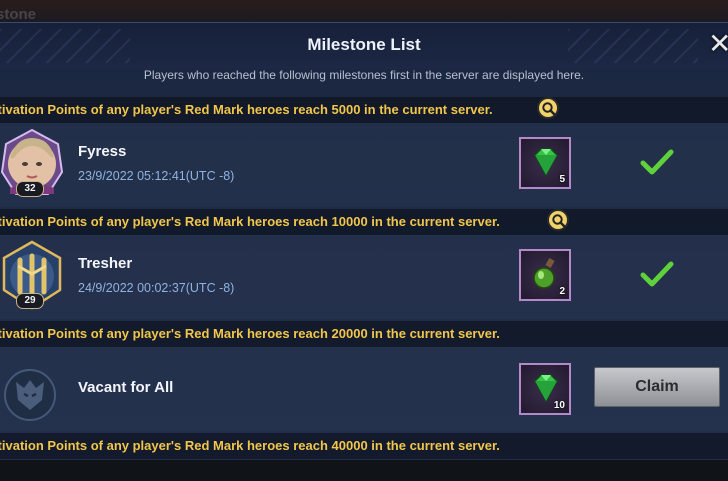 The width and height of the screenshot is (728, 481). Describe the element at coordinates (718, 45) in the screenshot. I see `close-icon: ✕` at that location.